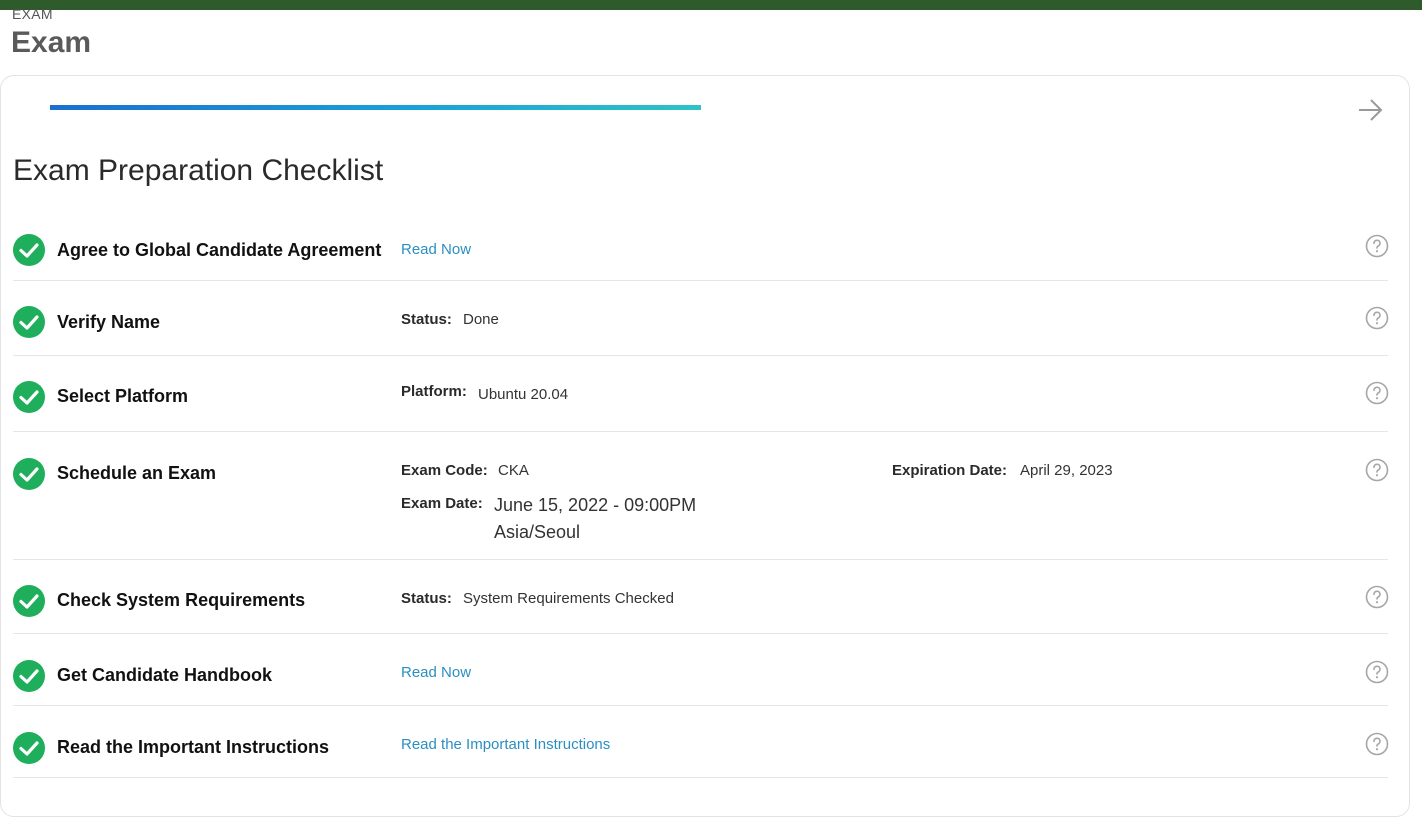  I want to click on exam-code-key: Exam Code:, so click(444, 470).